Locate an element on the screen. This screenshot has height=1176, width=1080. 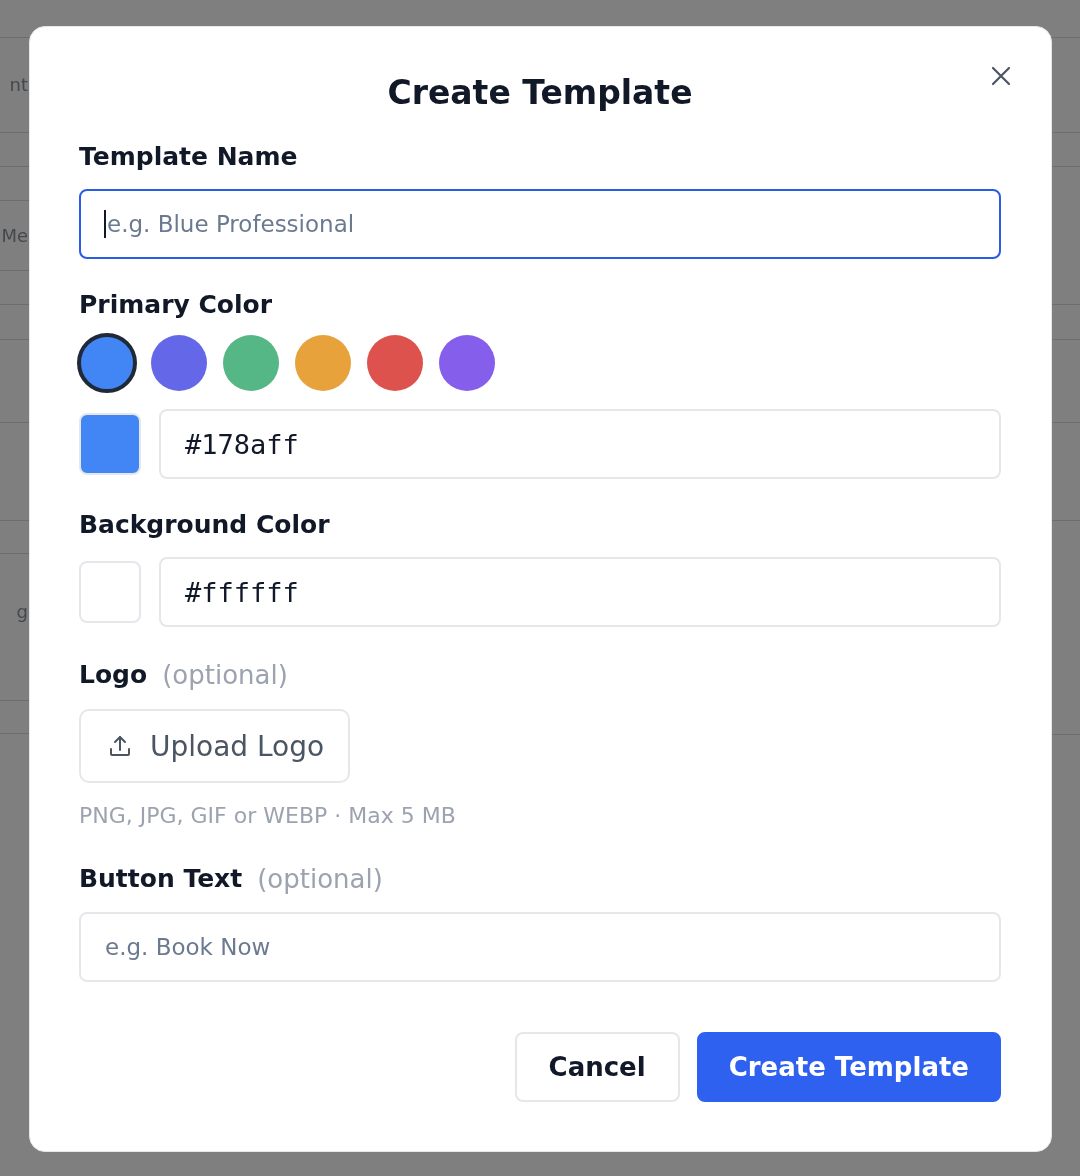
text-caret-icon is located at coordinates (105, 224).